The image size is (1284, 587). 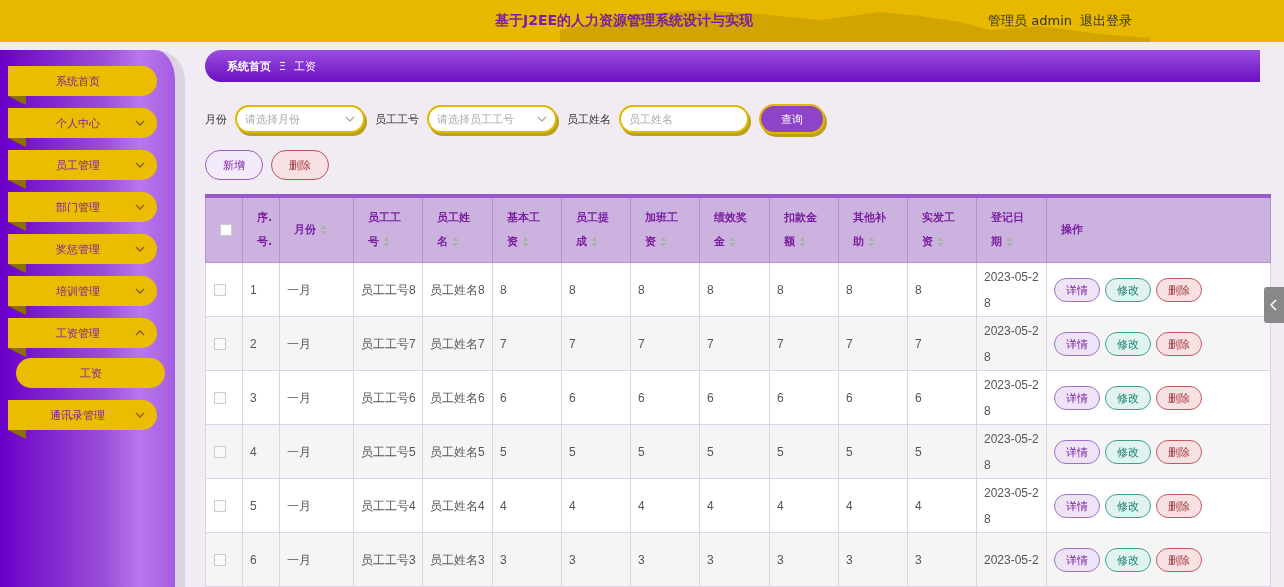 What do you see at coordinates (388, 505) in the screenshot?
I see `table-cell: 员工工号4` at bounding box center [388, 505].